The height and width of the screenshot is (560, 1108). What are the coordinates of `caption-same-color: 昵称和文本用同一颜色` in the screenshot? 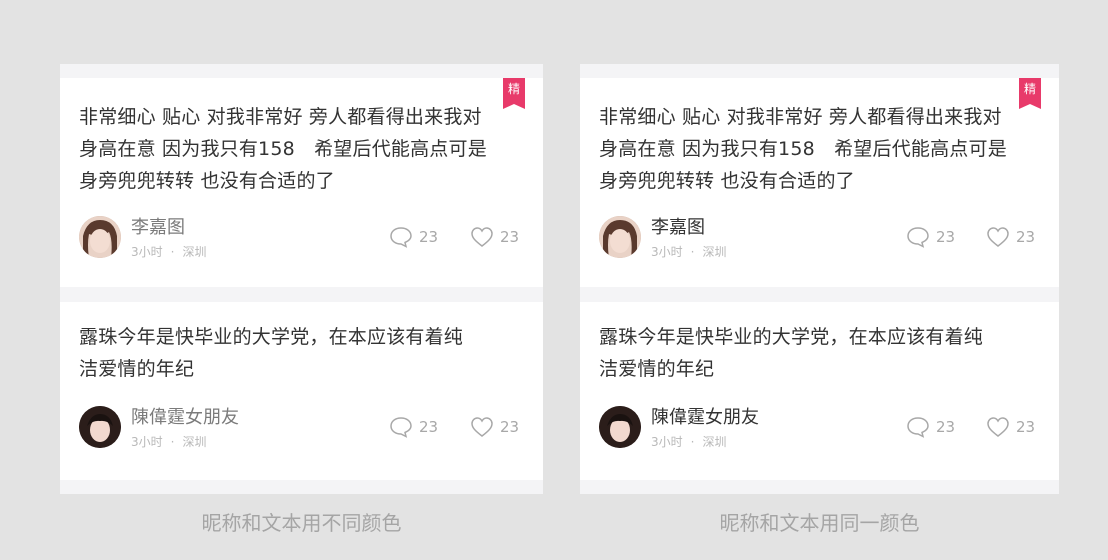 It's located at (819, 523).